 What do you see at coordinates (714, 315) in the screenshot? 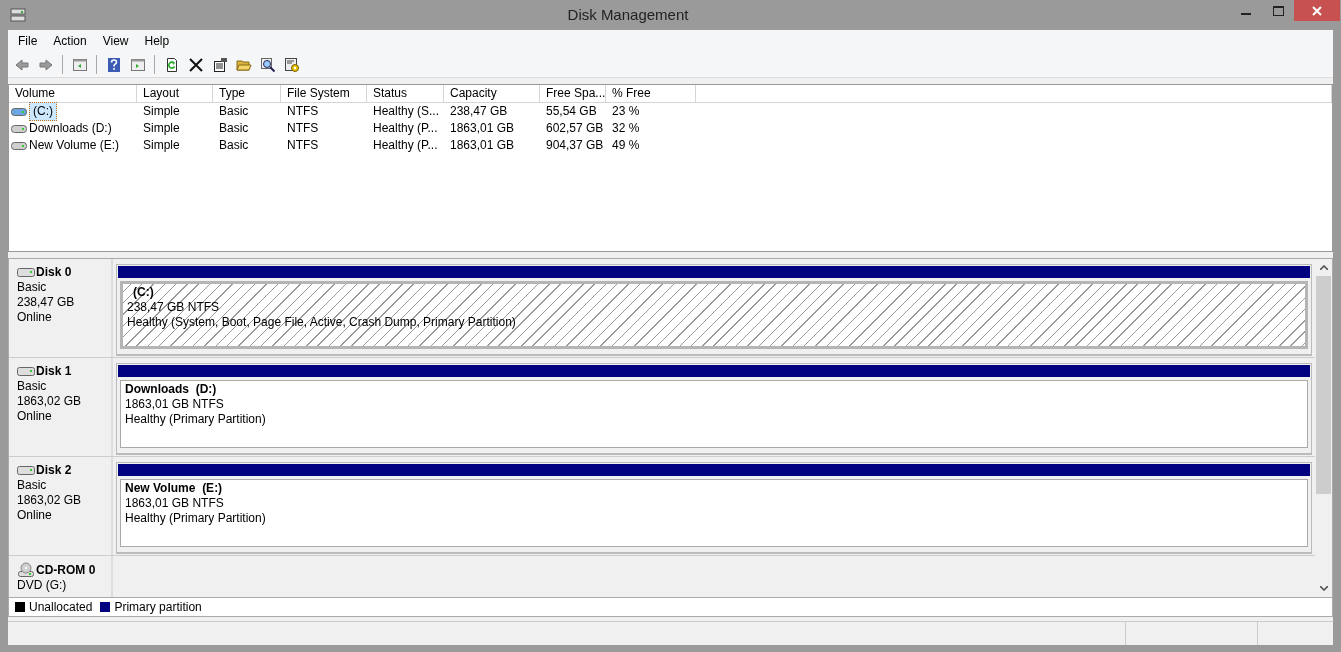
I see `partition: (C:) 238,47 GB NTFS Healthy (System, Boot, Page File, Active, Crash Dump, Primary Partition)` at bounding box center [714, 315].